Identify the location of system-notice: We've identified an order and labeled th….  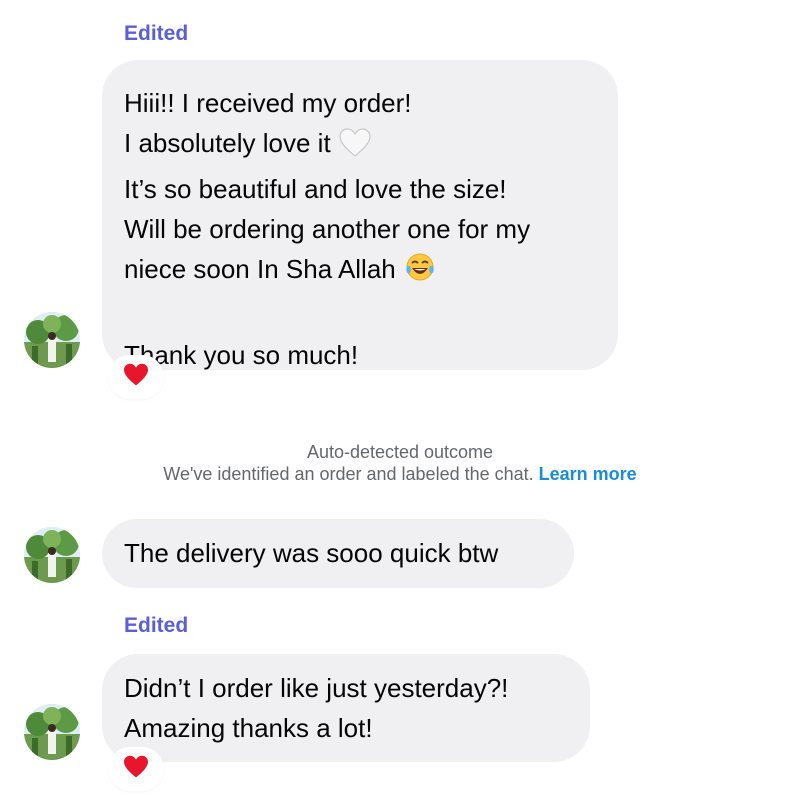
(400, 474).